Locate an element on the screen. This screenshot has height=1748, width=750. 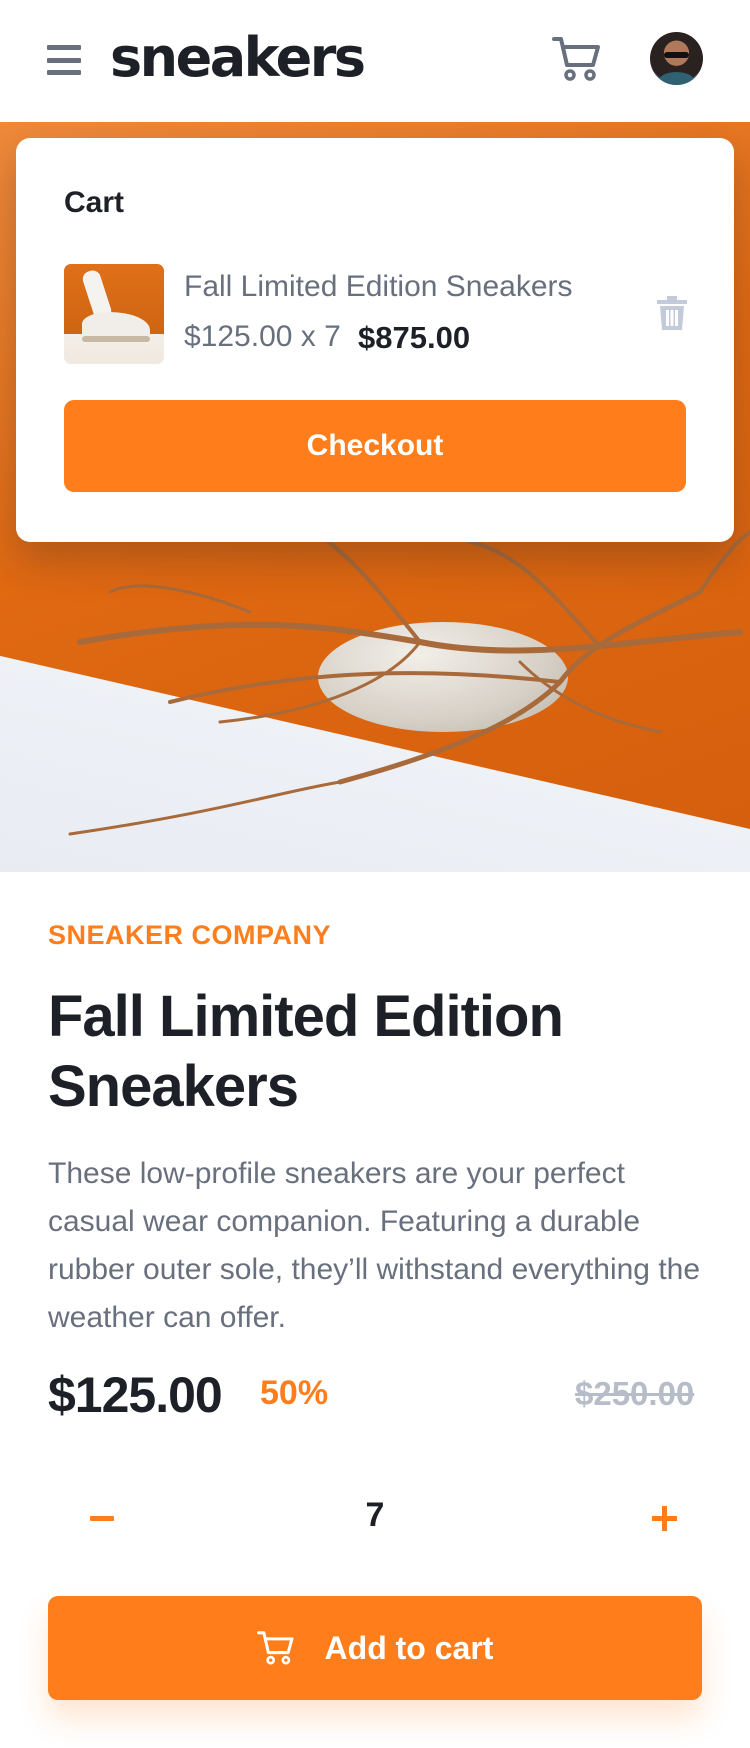
product-title: Fall Limited Edition Sneakers is located at coordinates (306, 1051).